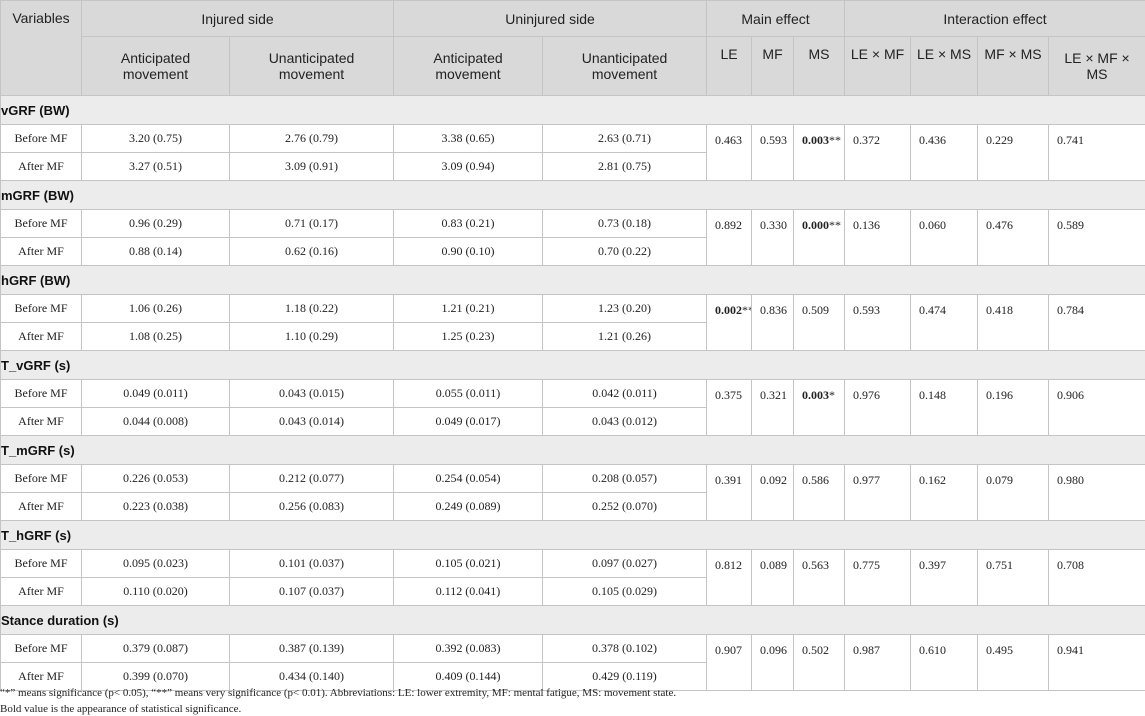 The image size is (1145, 716). I want to click on subheader-ms: MS, so click(819, 66).